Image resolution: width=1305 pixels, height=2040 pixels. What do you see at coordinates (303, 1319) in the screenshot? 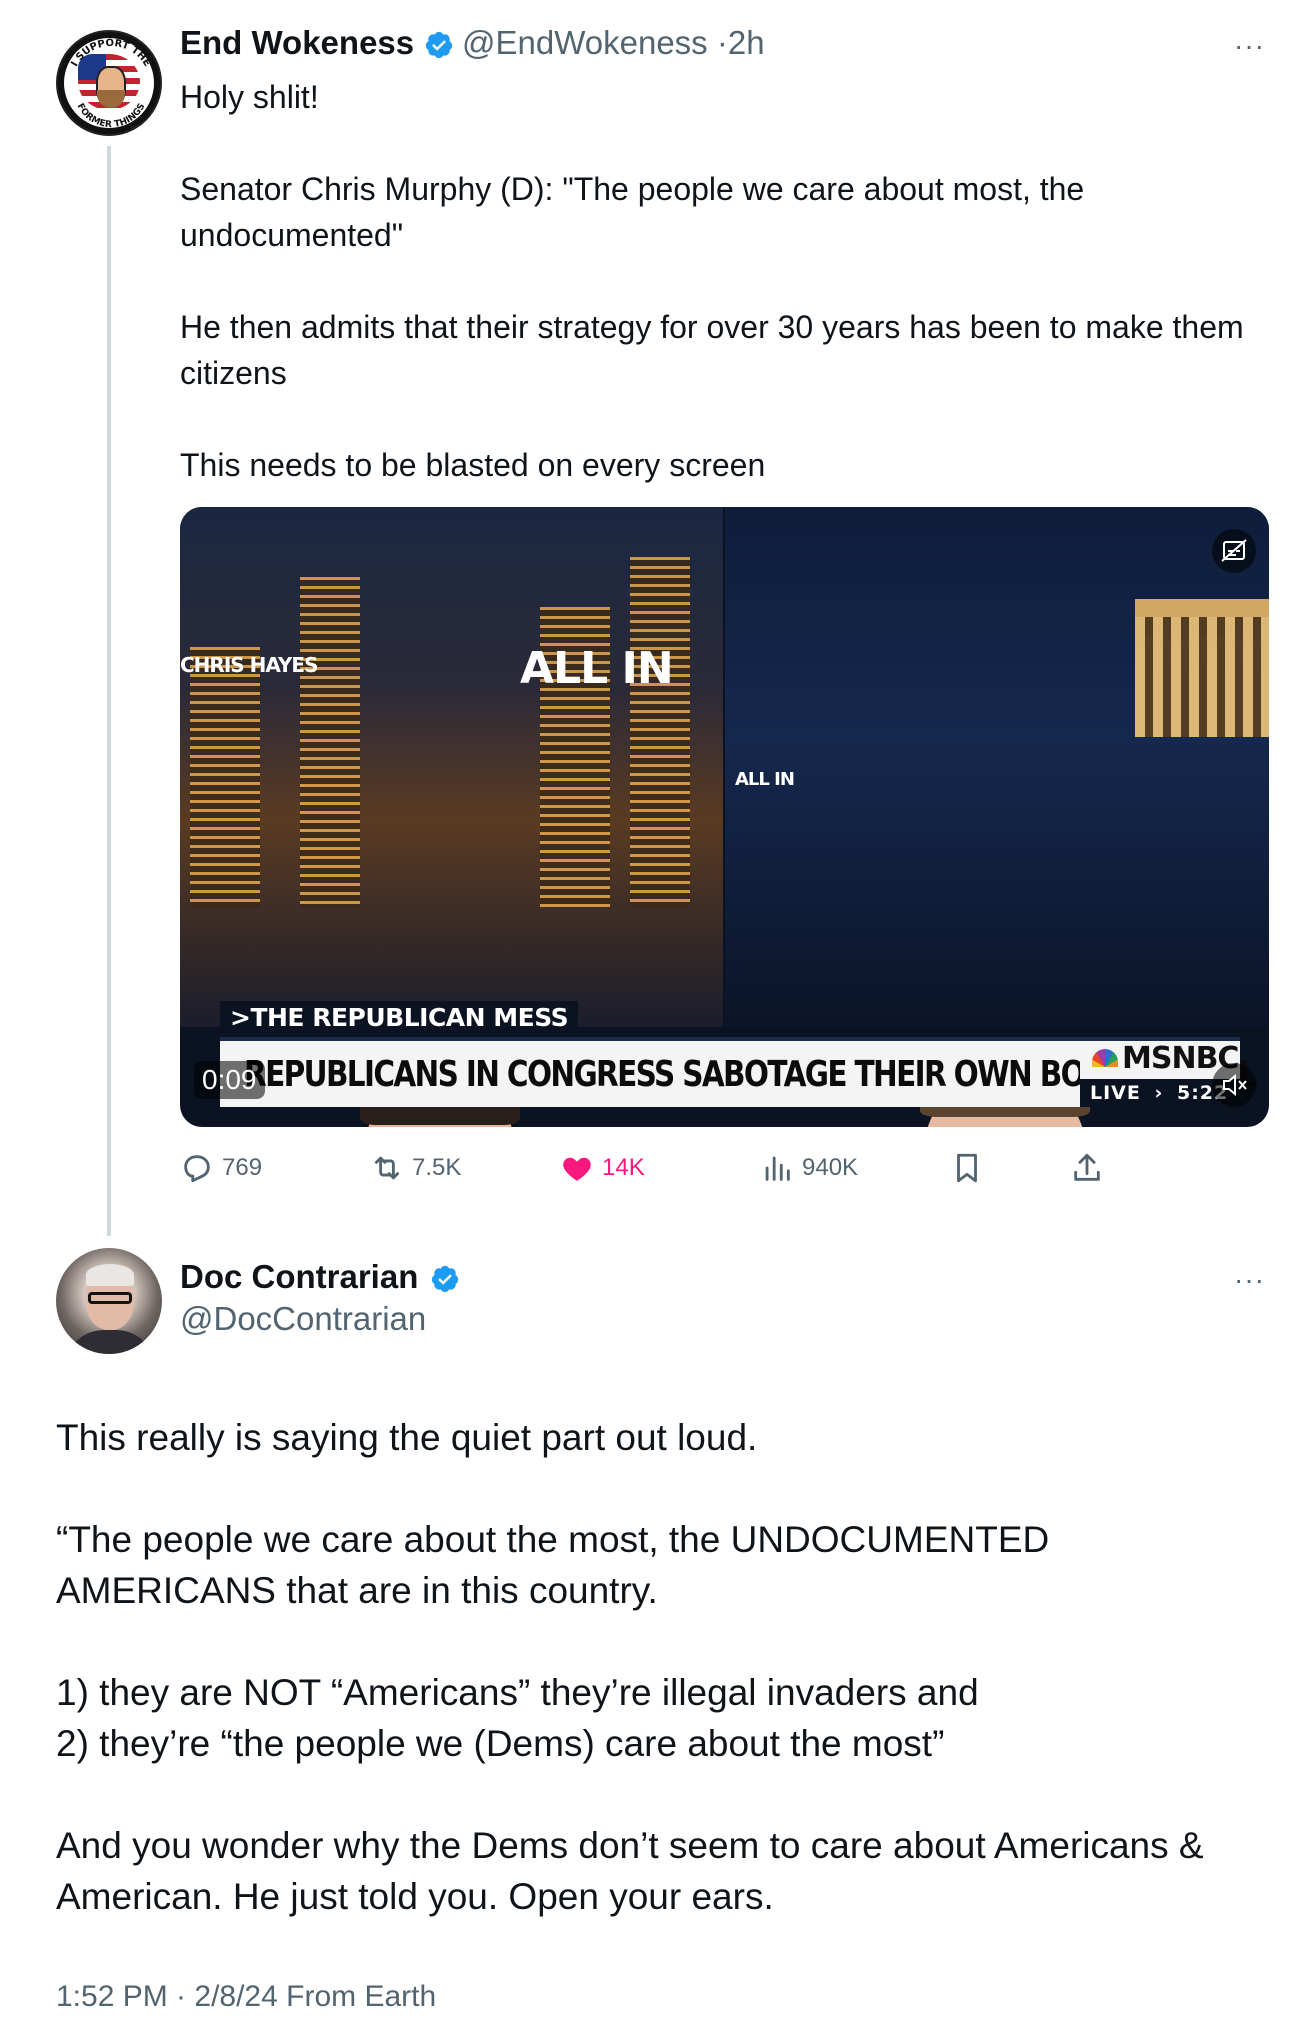
I see `author-handle: @DocContrarian` at bounding box center [303, 1319].